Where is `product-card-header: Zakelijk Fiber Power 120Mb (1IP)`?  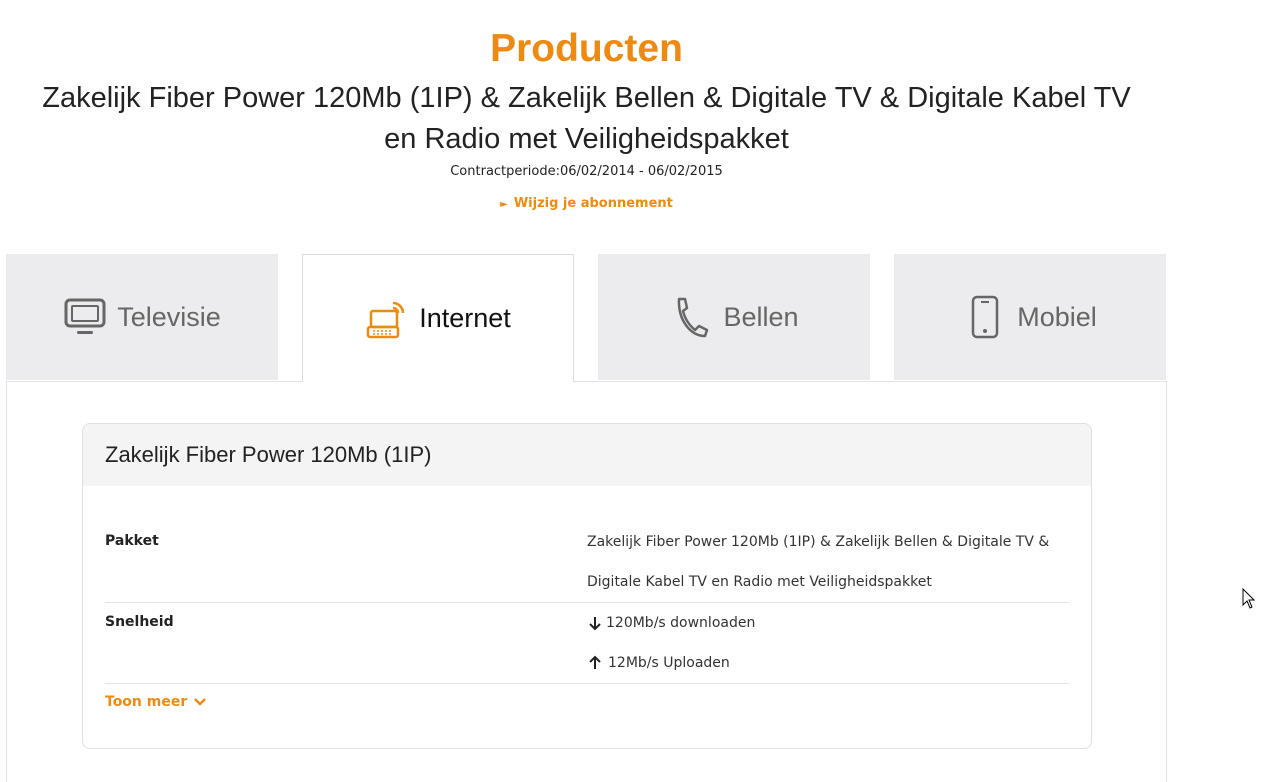 product-card-header: Zakelijk Fiber Power 120Mb (1IP) is located at coordinates (587, 455).